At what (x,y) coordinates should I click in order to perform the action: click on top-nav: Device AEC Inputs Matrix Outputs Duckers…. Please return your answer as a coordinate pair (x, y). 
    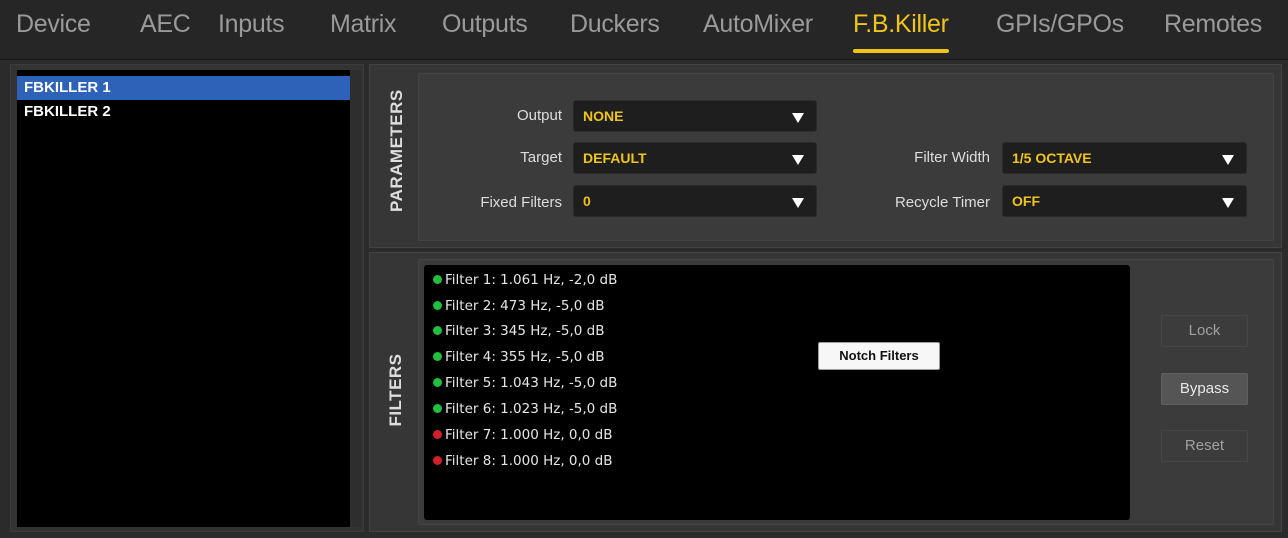
    Looking at the image, I should click on (644, 30).